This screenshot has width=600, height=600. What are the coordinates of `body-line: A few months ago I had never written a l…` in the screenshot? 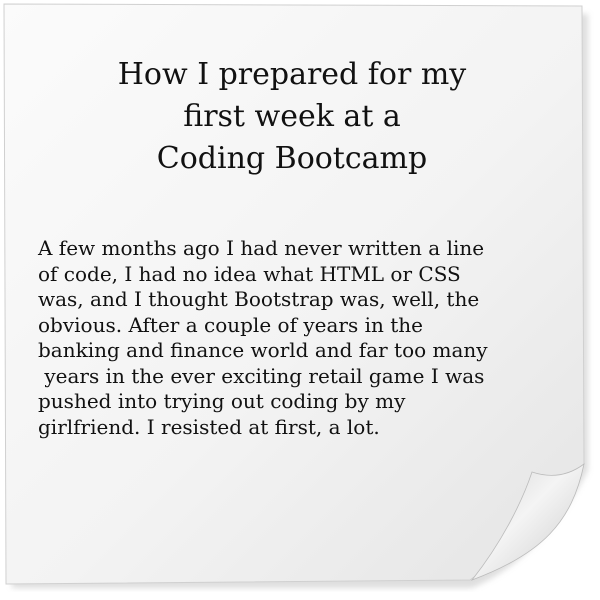 It's located at (261, 248).